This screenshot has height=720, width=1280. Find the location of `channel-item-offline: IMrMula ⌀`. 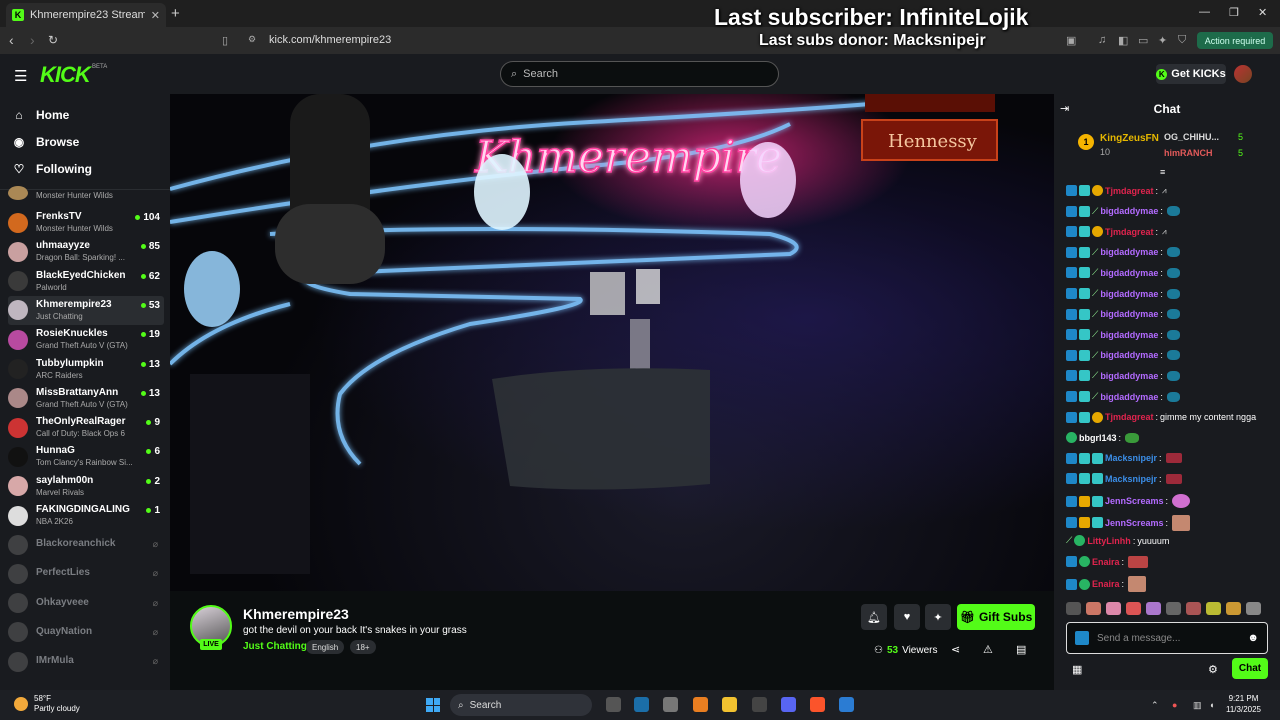

channel-item-offline: IMrMula ⌀ is located at coordinates (86, 661).